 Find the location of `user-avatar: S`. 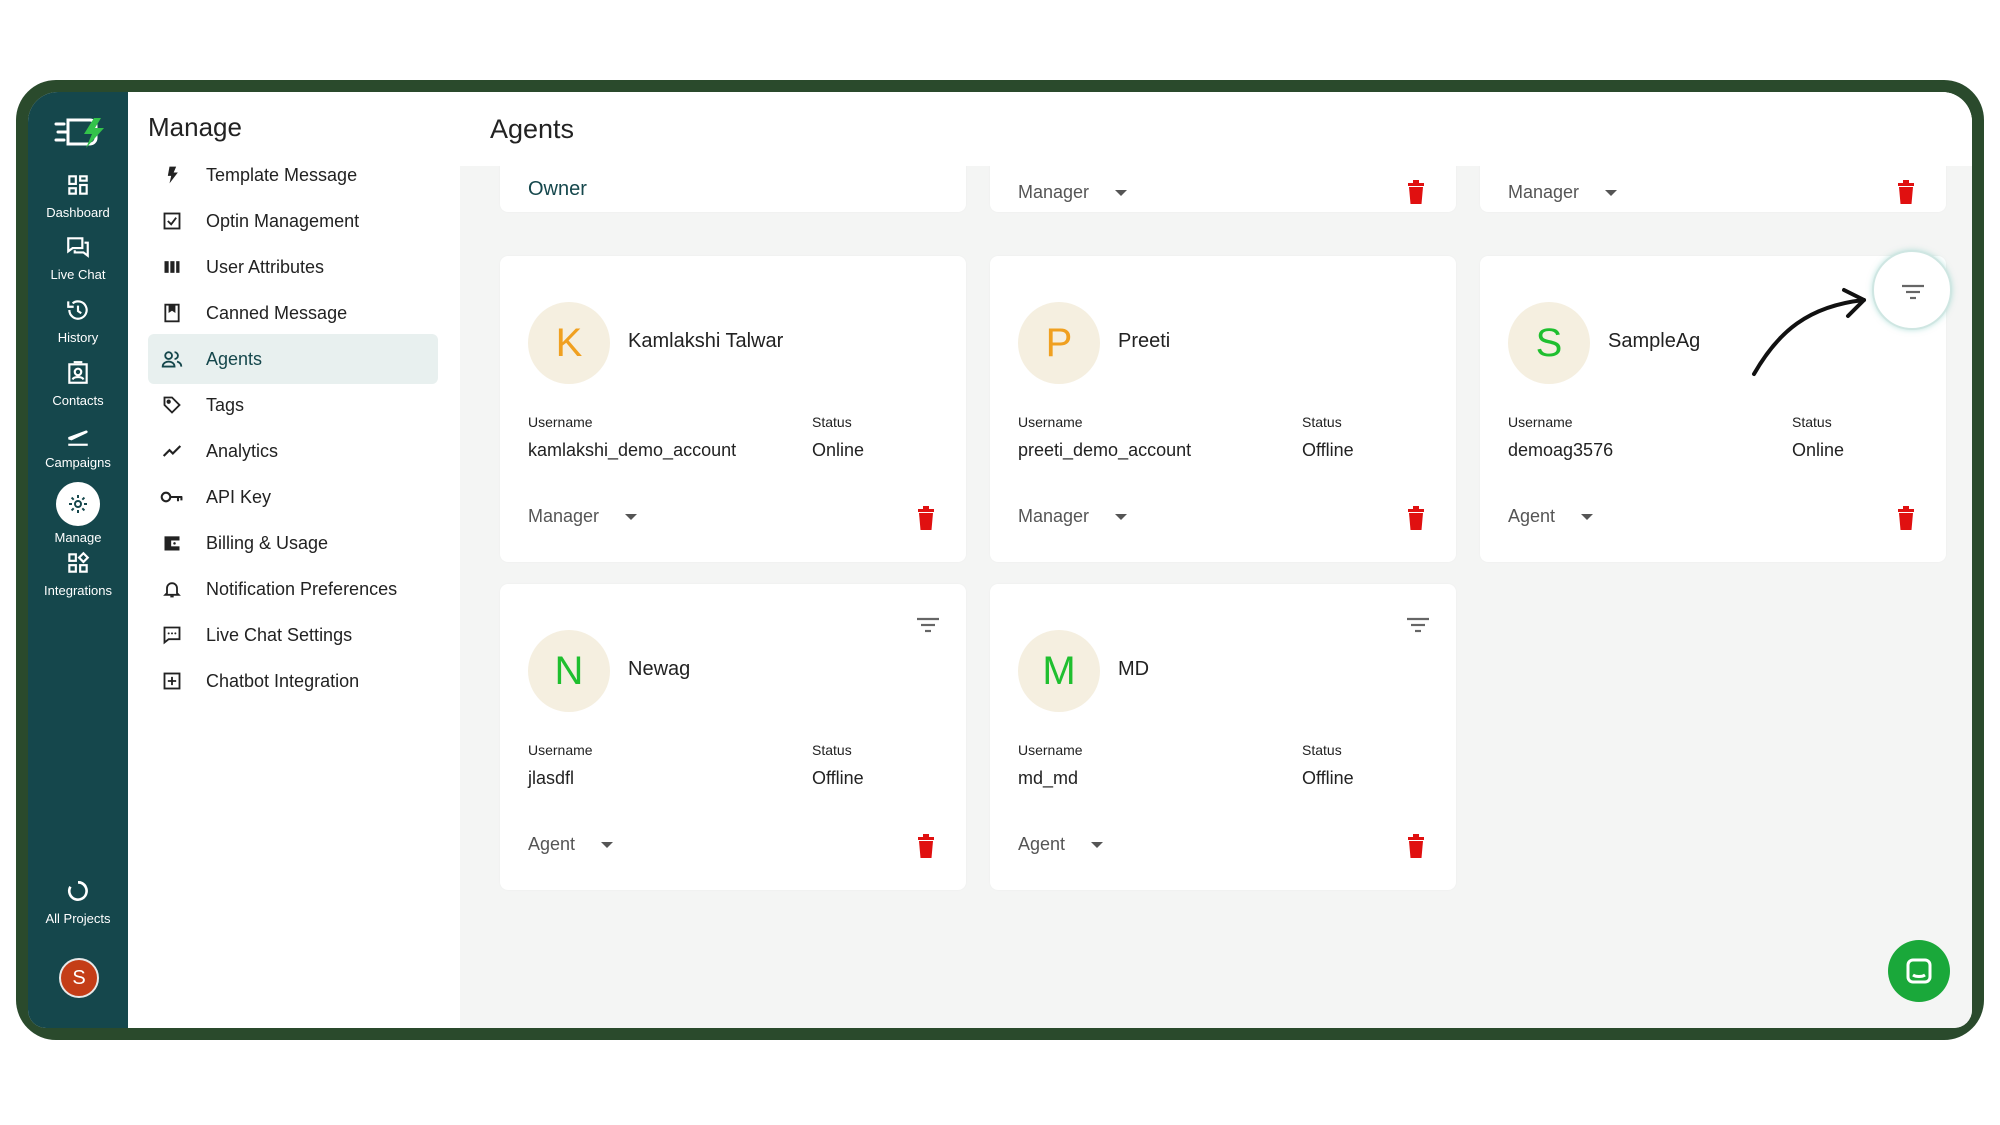

user-avatar: S is located at coordinates (79, 978).